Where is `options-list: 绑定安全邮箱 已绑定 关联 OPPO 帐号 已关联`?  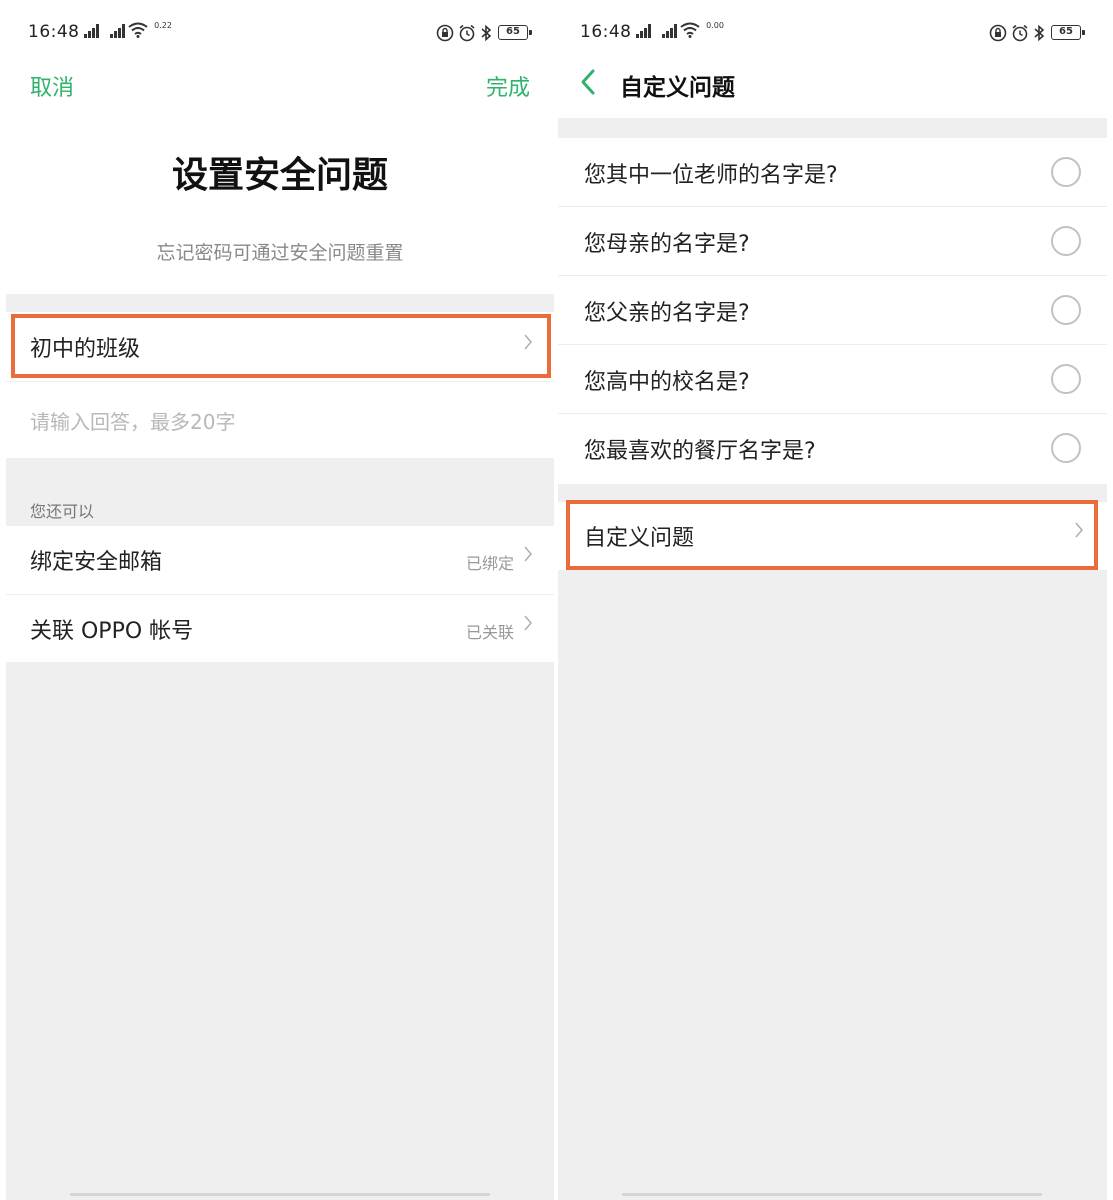 options-list: 绑定安全邮箱 已绑定 关联 OPPO 帐号 已关联 is located at coordinates (280, 594).